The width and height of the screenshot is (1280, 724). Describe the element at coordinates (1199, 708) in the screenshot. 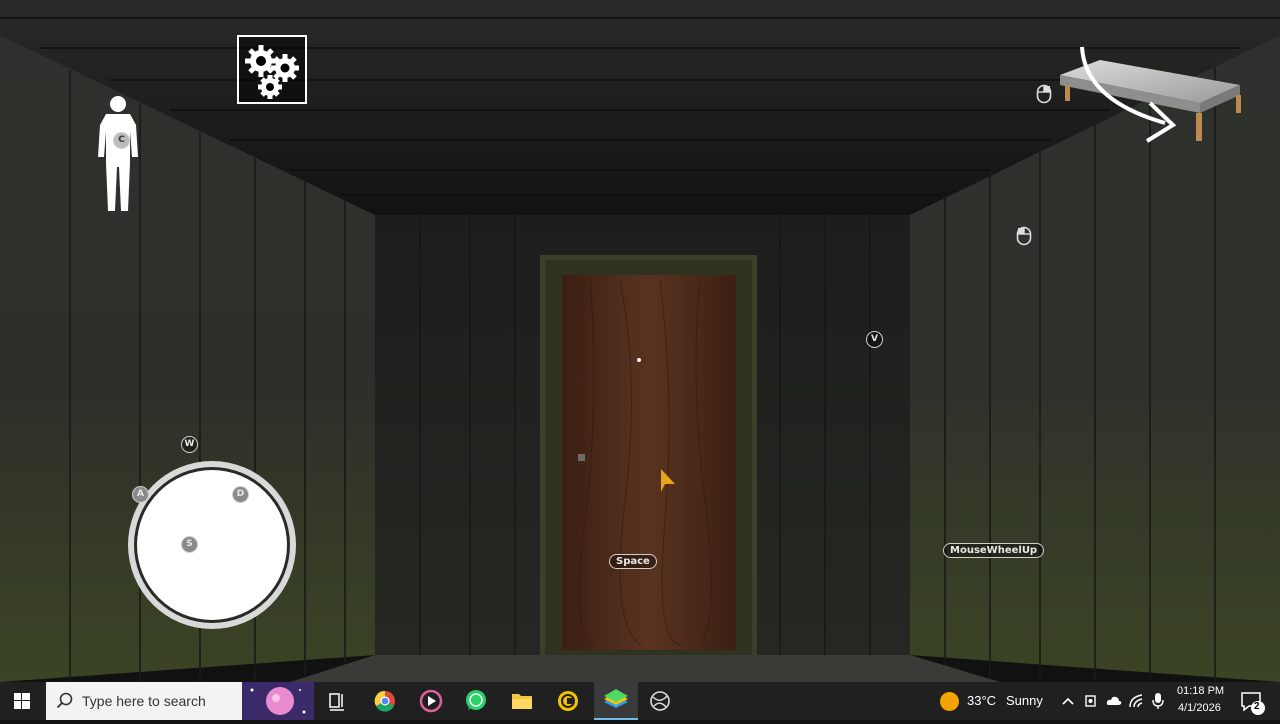

I see `clock-date: 4/1/2026` at that location.